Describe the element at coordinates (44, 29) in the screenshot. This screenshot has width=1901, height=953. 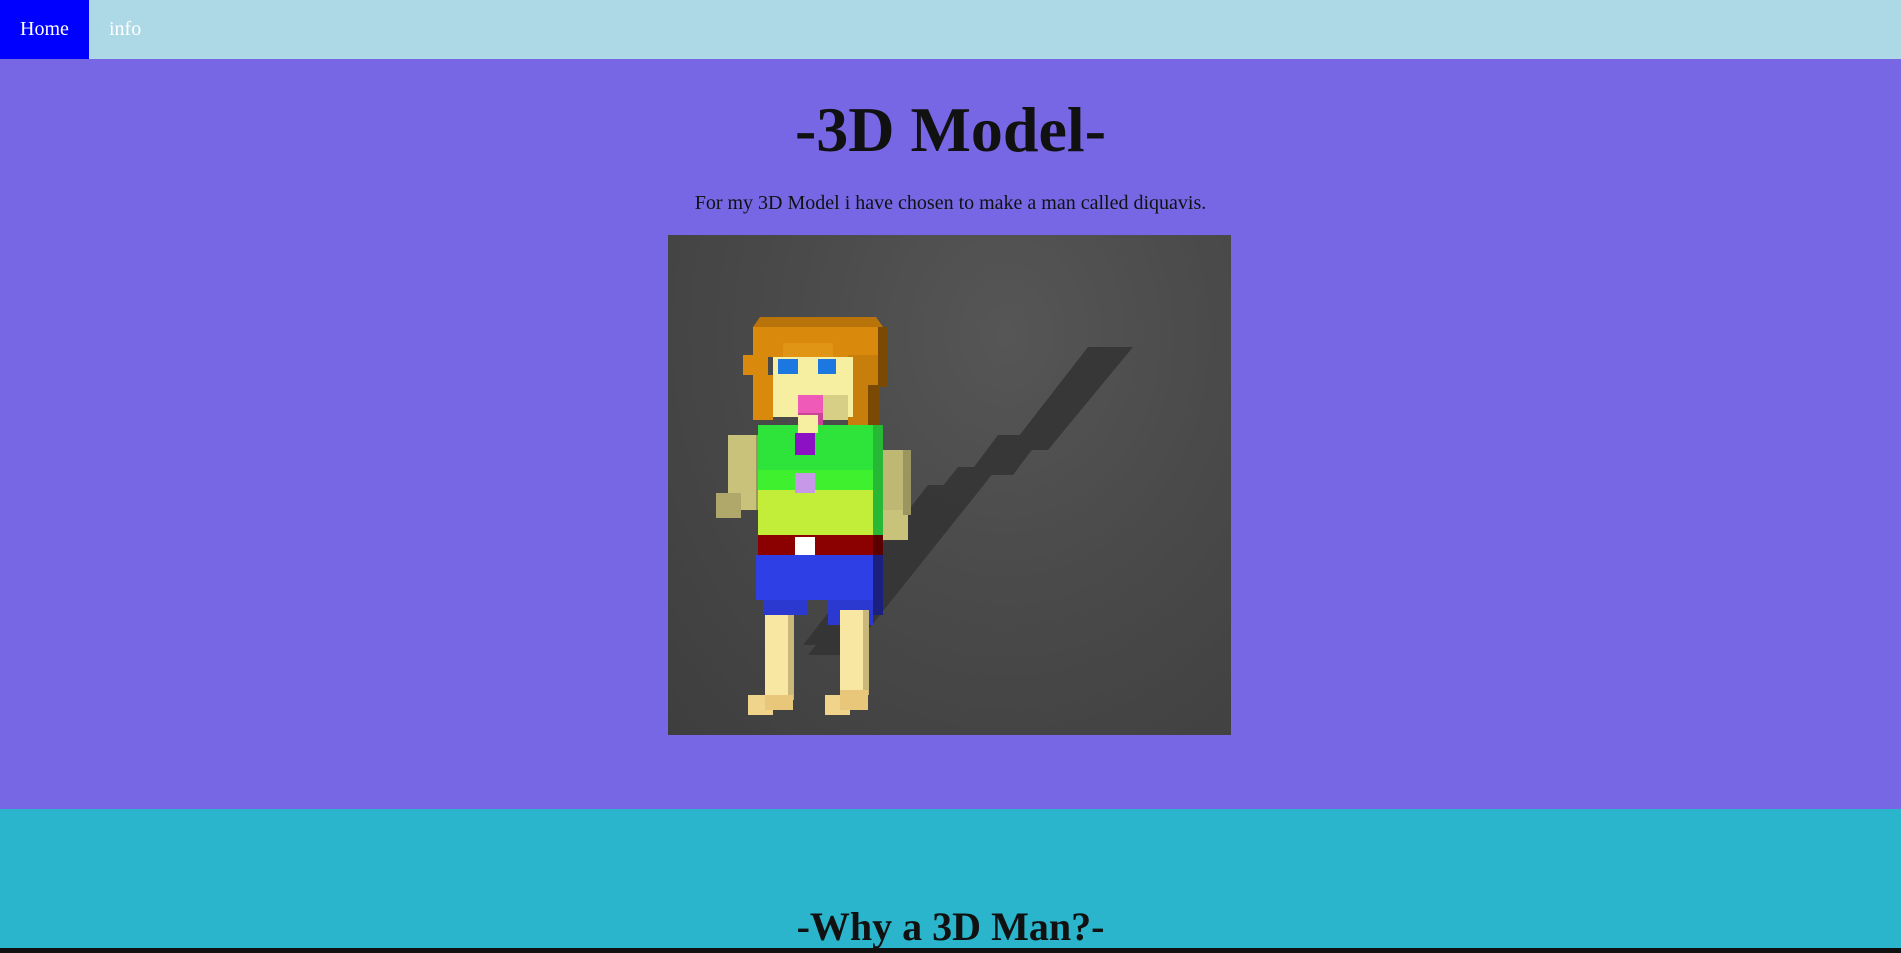
I see `nav-link-home: Home` at that location.